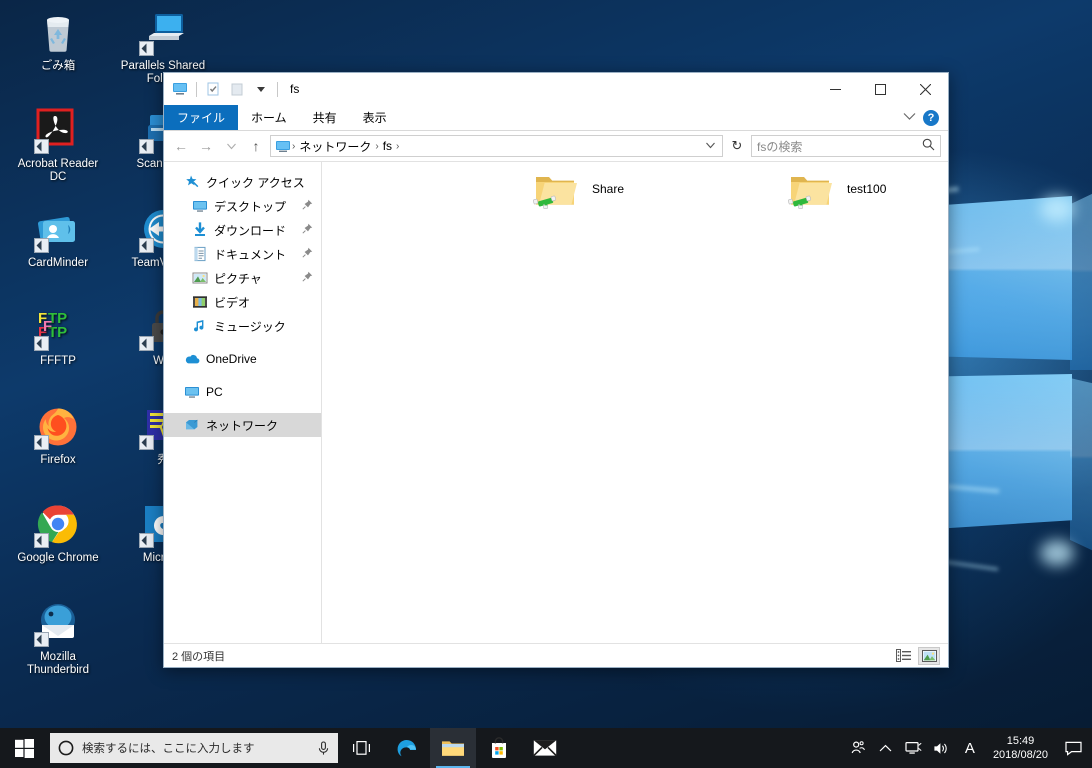  I want to click on network-computer-icon, so click(180, 89).